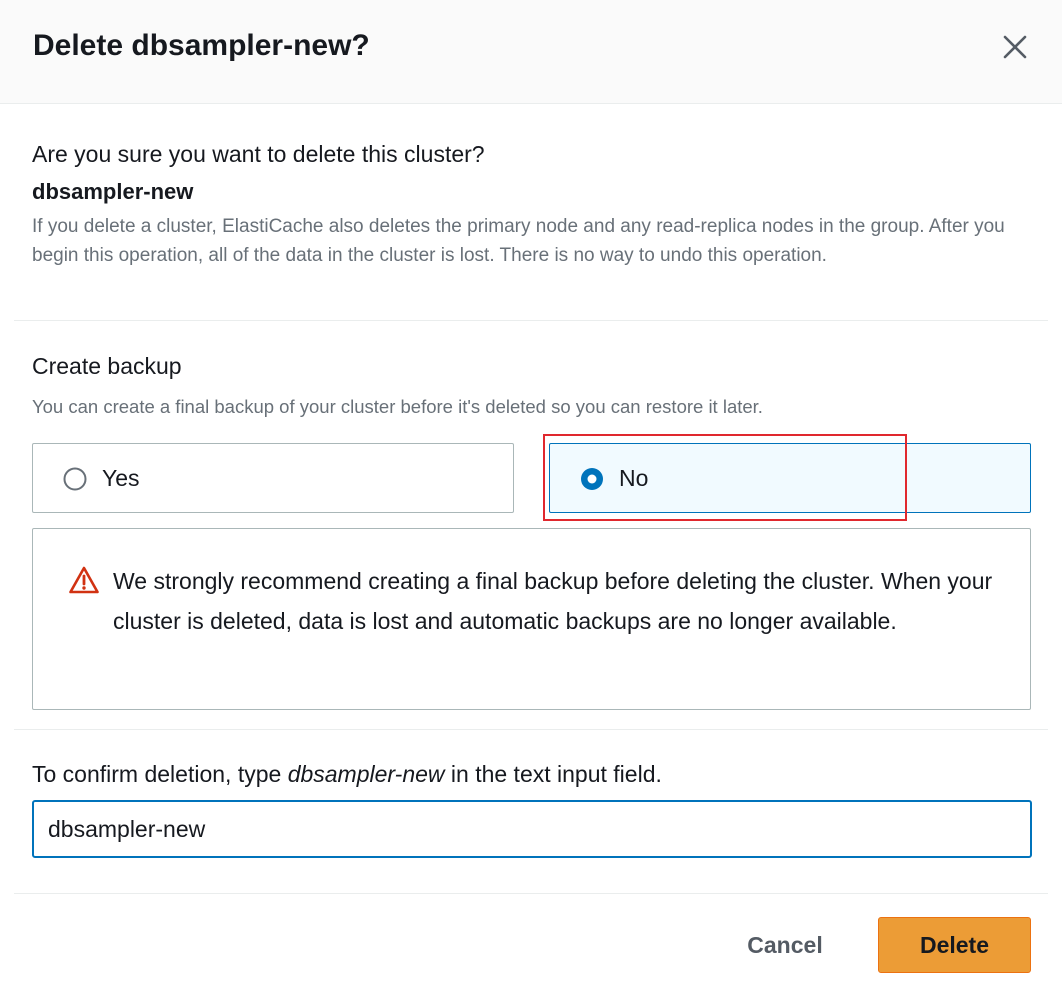  I want to click on cluster-name: dbsampler-new, so click(113, 191).